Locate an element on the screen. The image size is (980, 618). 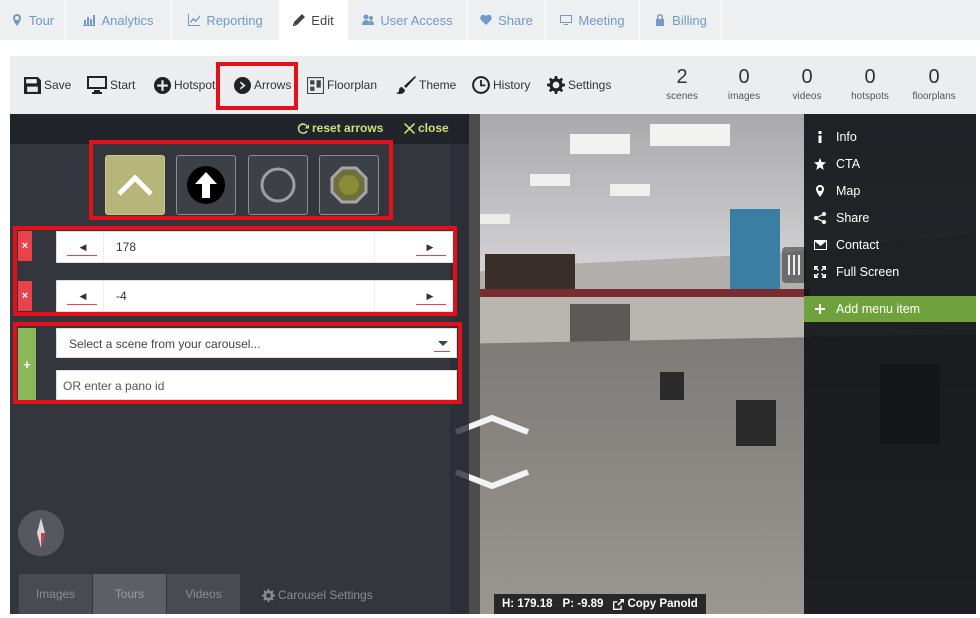
carousel-settings-label: Carousel Settings is located at coordinates (325, 595).